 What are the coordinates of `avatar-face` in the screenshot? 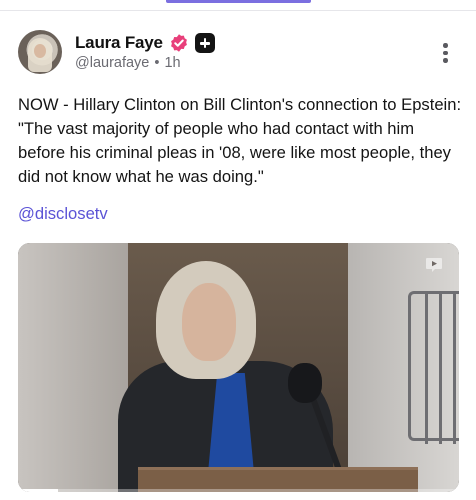 It's located at (40, 51).